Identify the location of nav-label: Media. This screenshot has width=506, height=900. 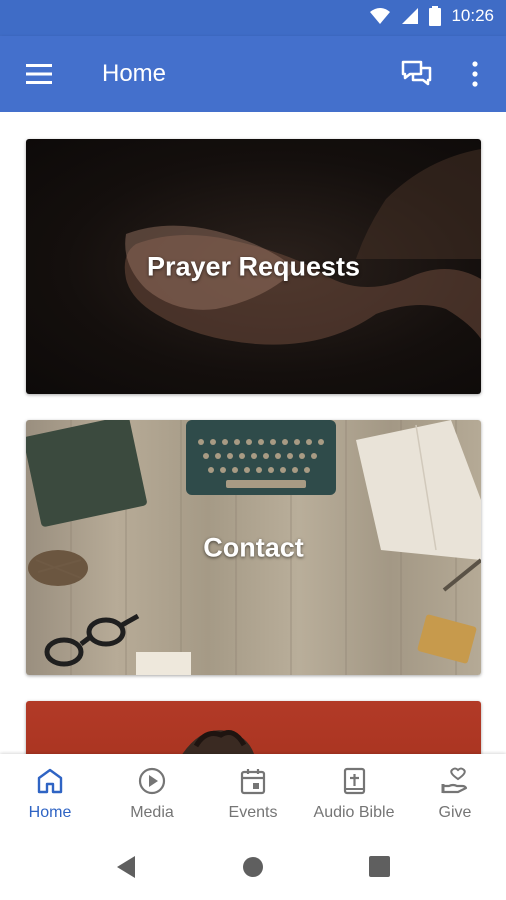
(152, 812).